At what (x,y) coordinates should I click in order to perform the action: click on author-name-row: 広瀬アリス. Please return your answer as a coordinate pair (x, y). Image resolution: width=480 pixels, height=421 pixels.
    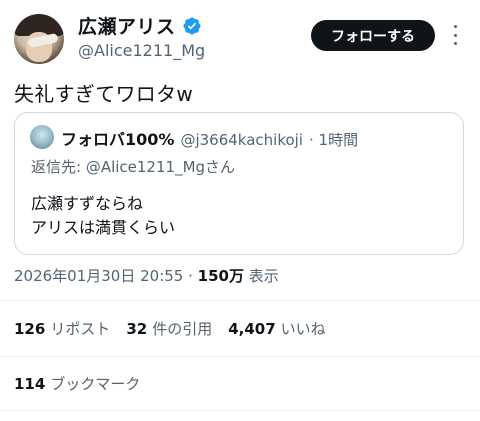
    Looking at the image, I should click on (140, 25).